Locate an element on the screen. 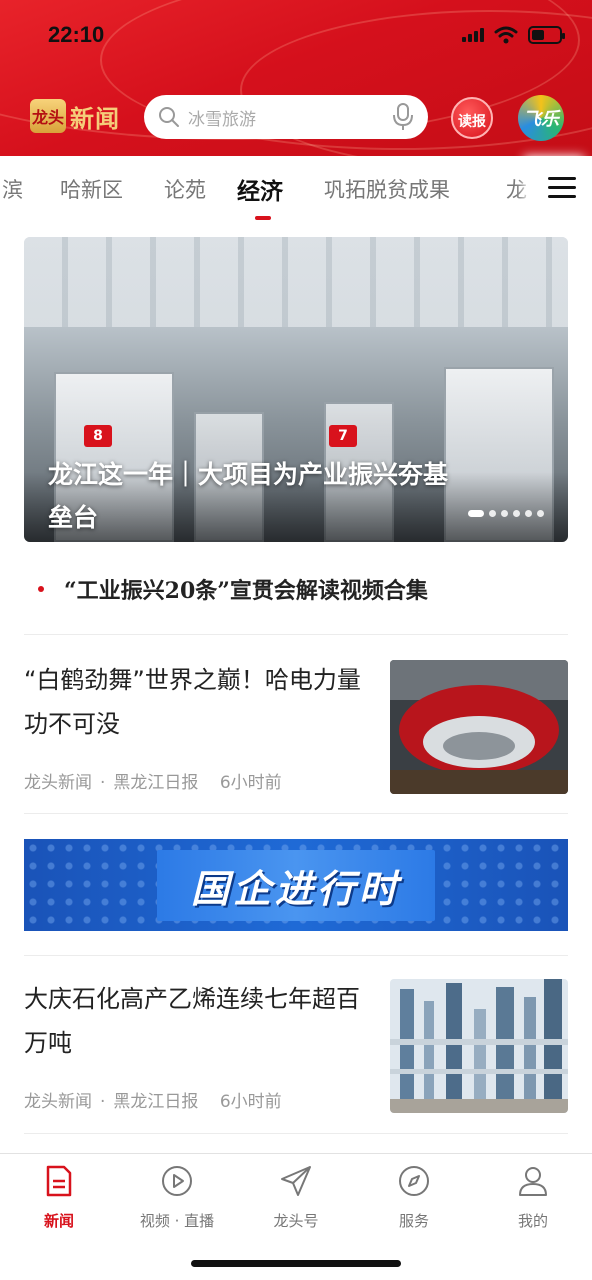 The height and width of the screenshot is (1280, 592). active-tab-indicator is located at coordinates (263, 218).